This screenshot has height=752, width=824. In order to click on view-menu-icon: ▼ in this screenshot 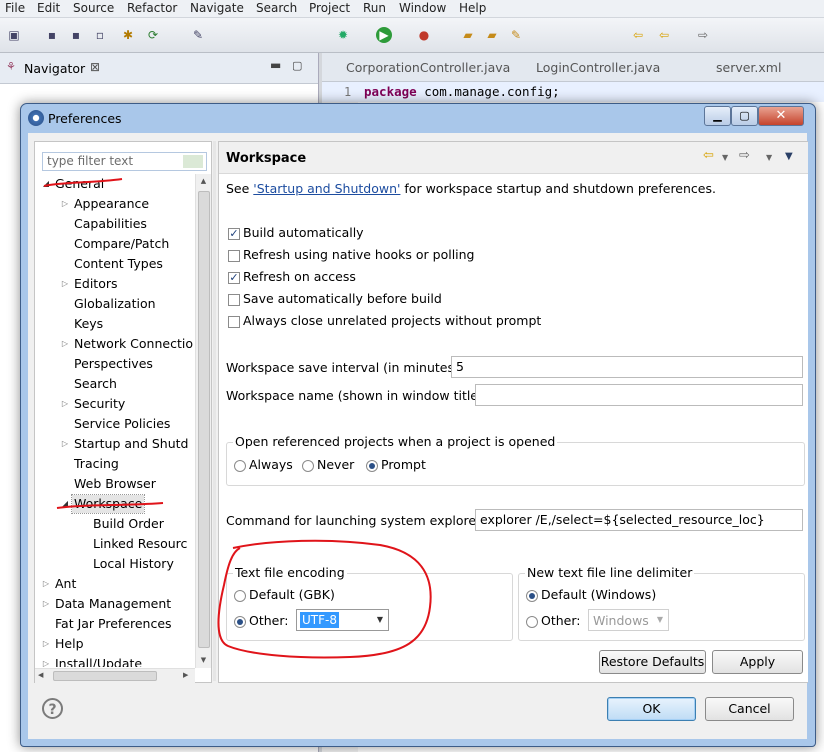, I will do `click(789, 156)`.